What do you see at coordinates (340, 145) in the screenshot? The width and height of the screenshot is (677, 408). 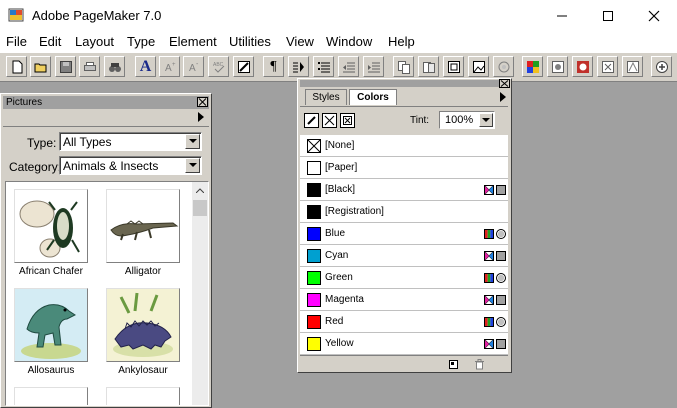 I see `color-name: [None]` at bounding box center [340, 145].